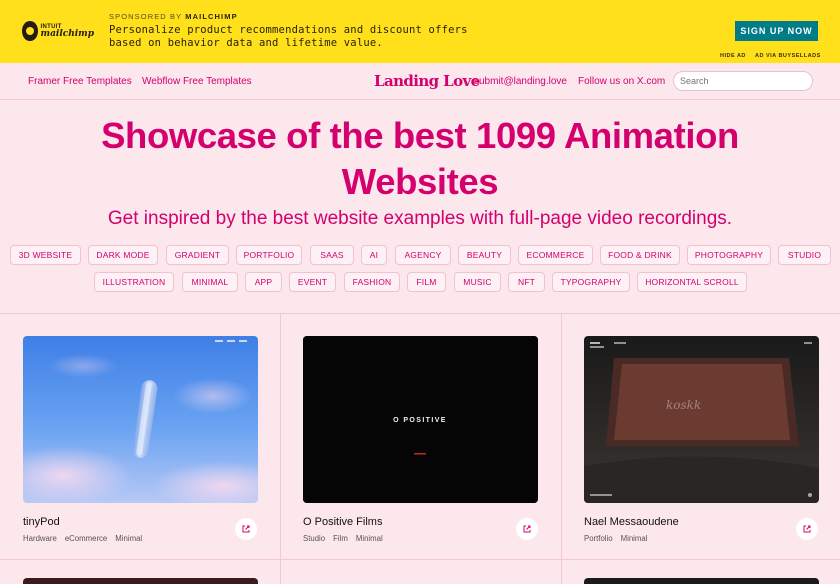  I want to click on card-thumbnail-nael: koskk, so click(701, 419).